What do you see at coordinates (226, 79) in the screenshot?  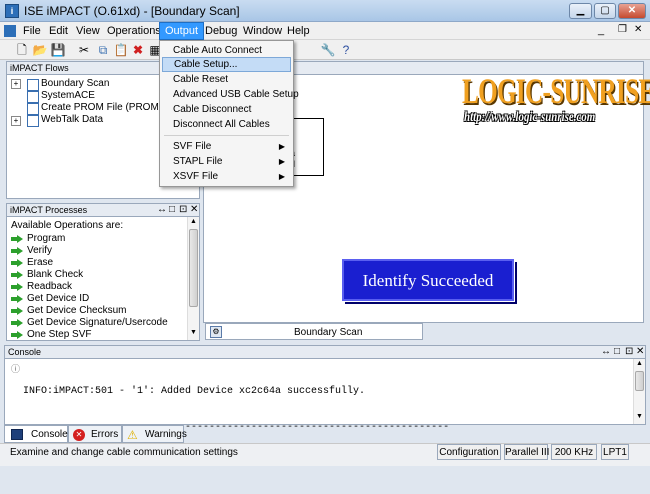 I see `menu-cable-reset: Cable Reset` at bounding box center [226, 79].